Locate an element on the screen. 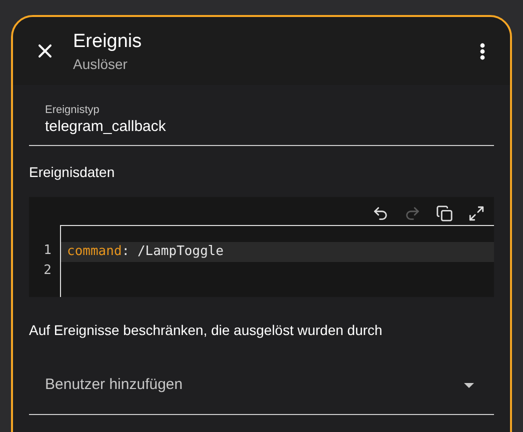  field-value: telegram_callback is located at coordinates (106, 127).